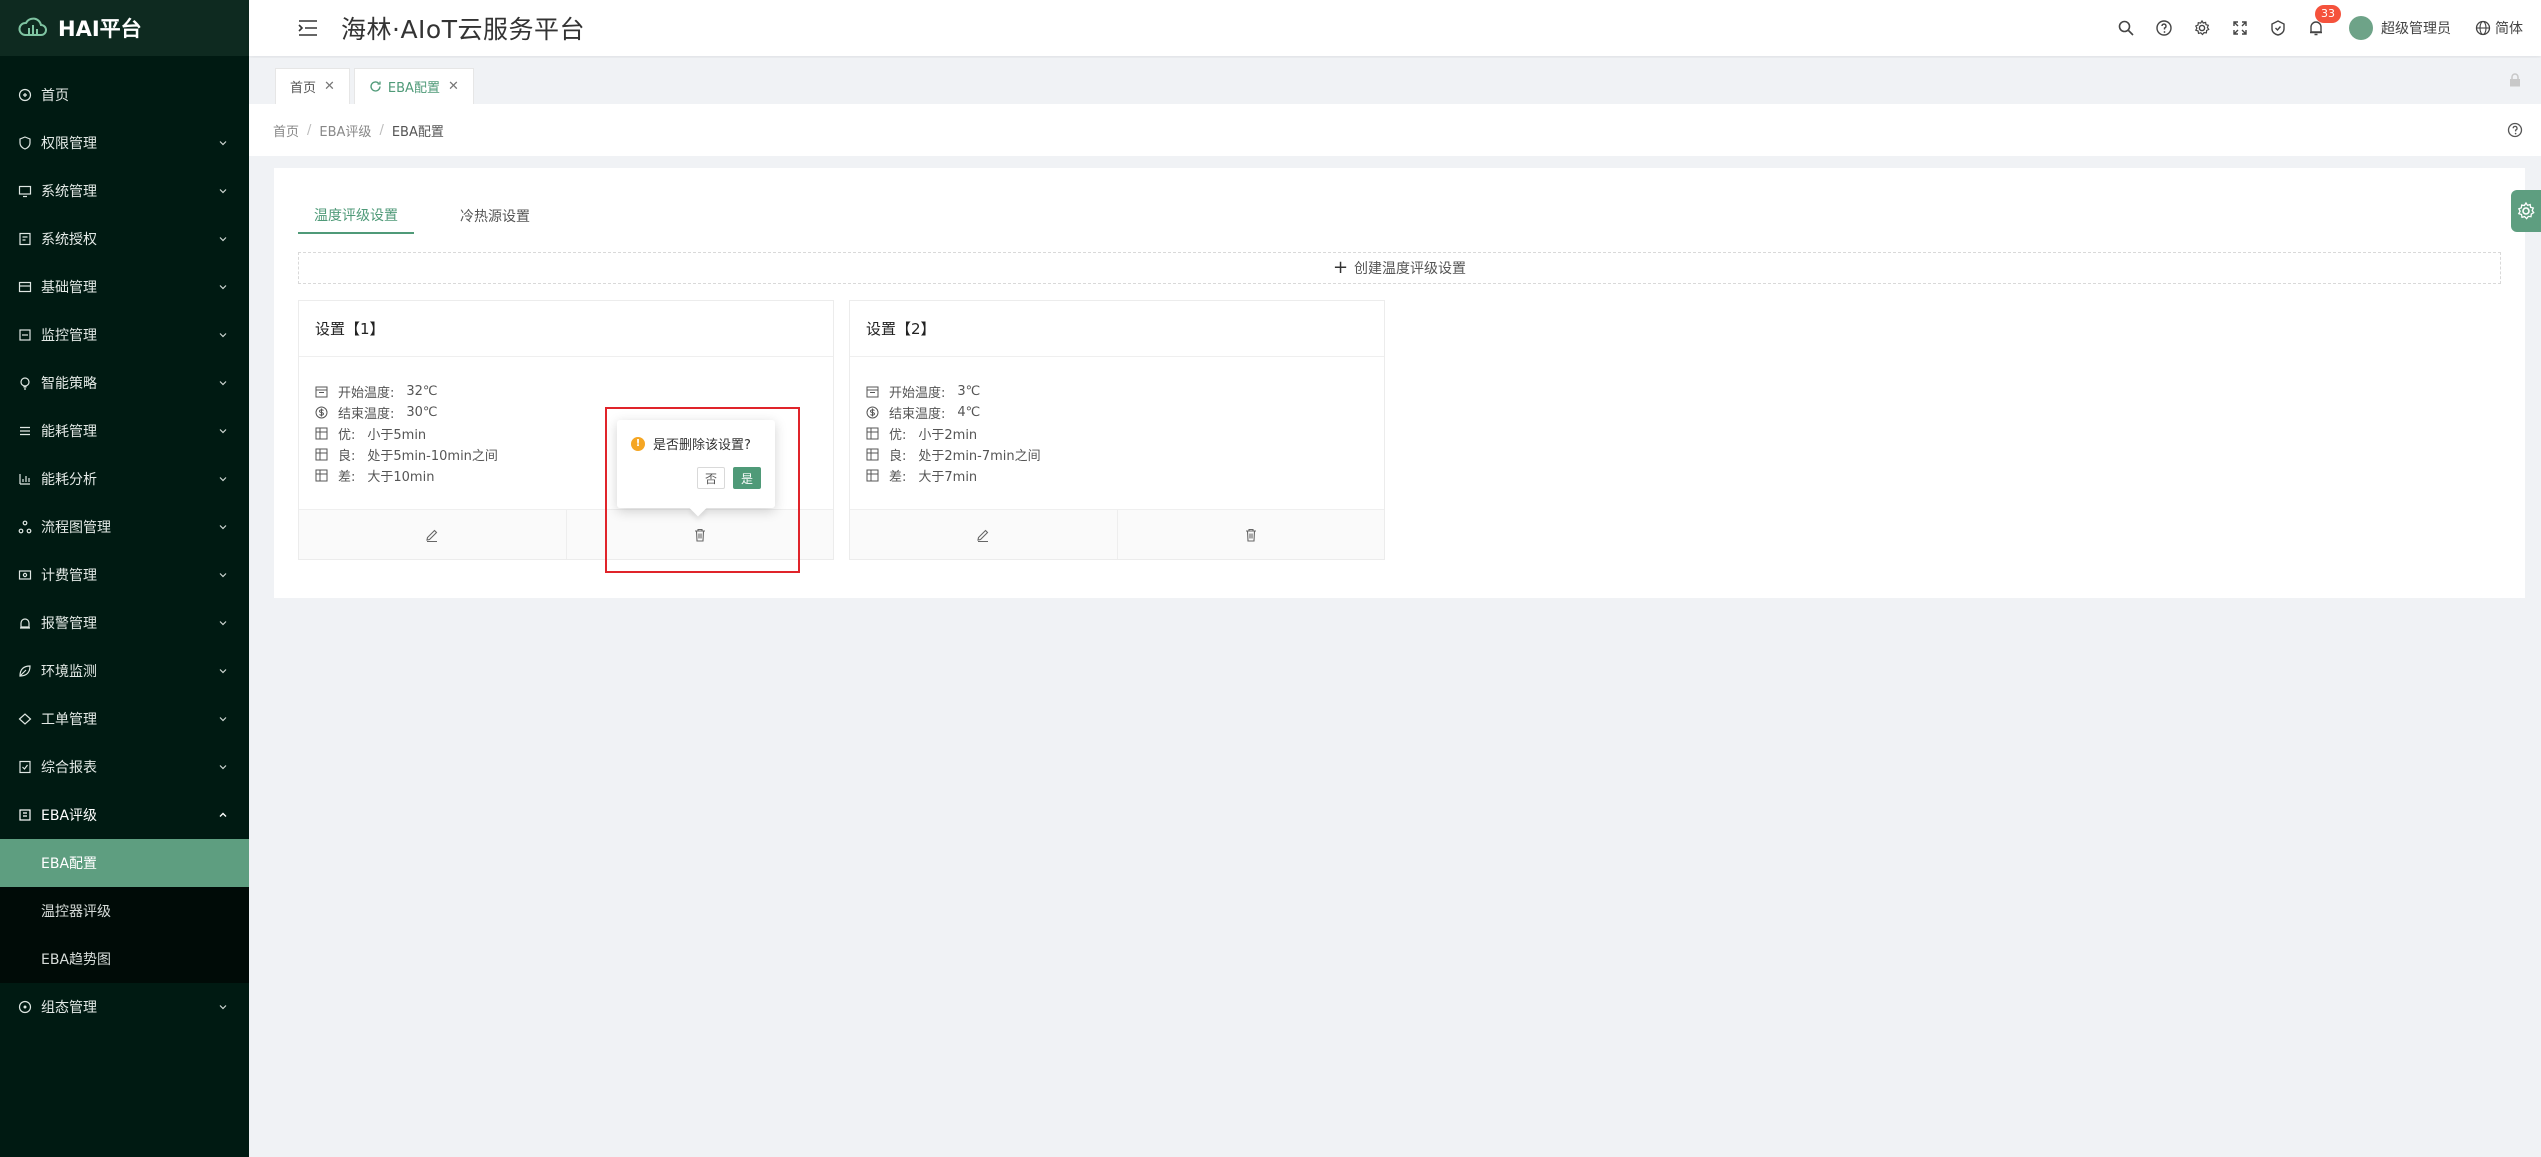  Describe the element at coordinates (124, 383) in the screenshot. I see `sidebar-item-strategy: 智能策略` at that location.